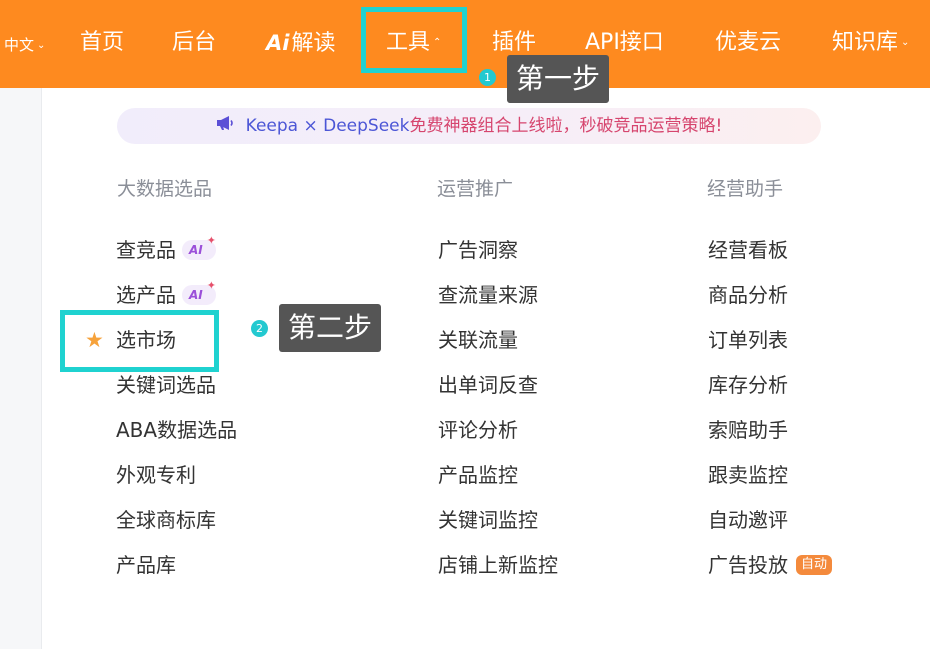  Describe the element at coordinates (414, 40) in the screenshot. I see `step1-highlight` at that location.